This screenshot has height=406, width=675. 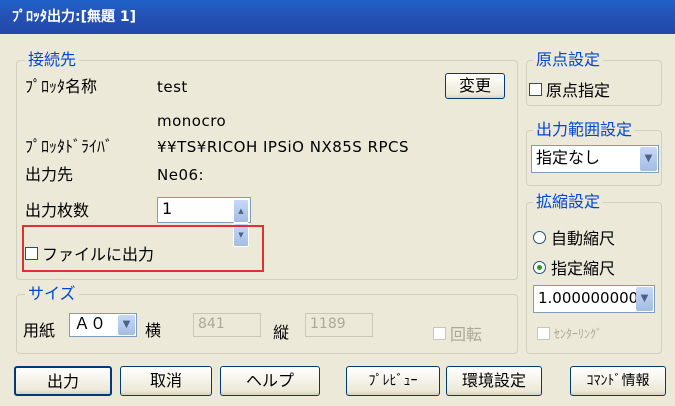 What do you see at coordinates (172, 87) in the screenshot?
I see `plotter-name-value: test` at bounding box center [172, 87].